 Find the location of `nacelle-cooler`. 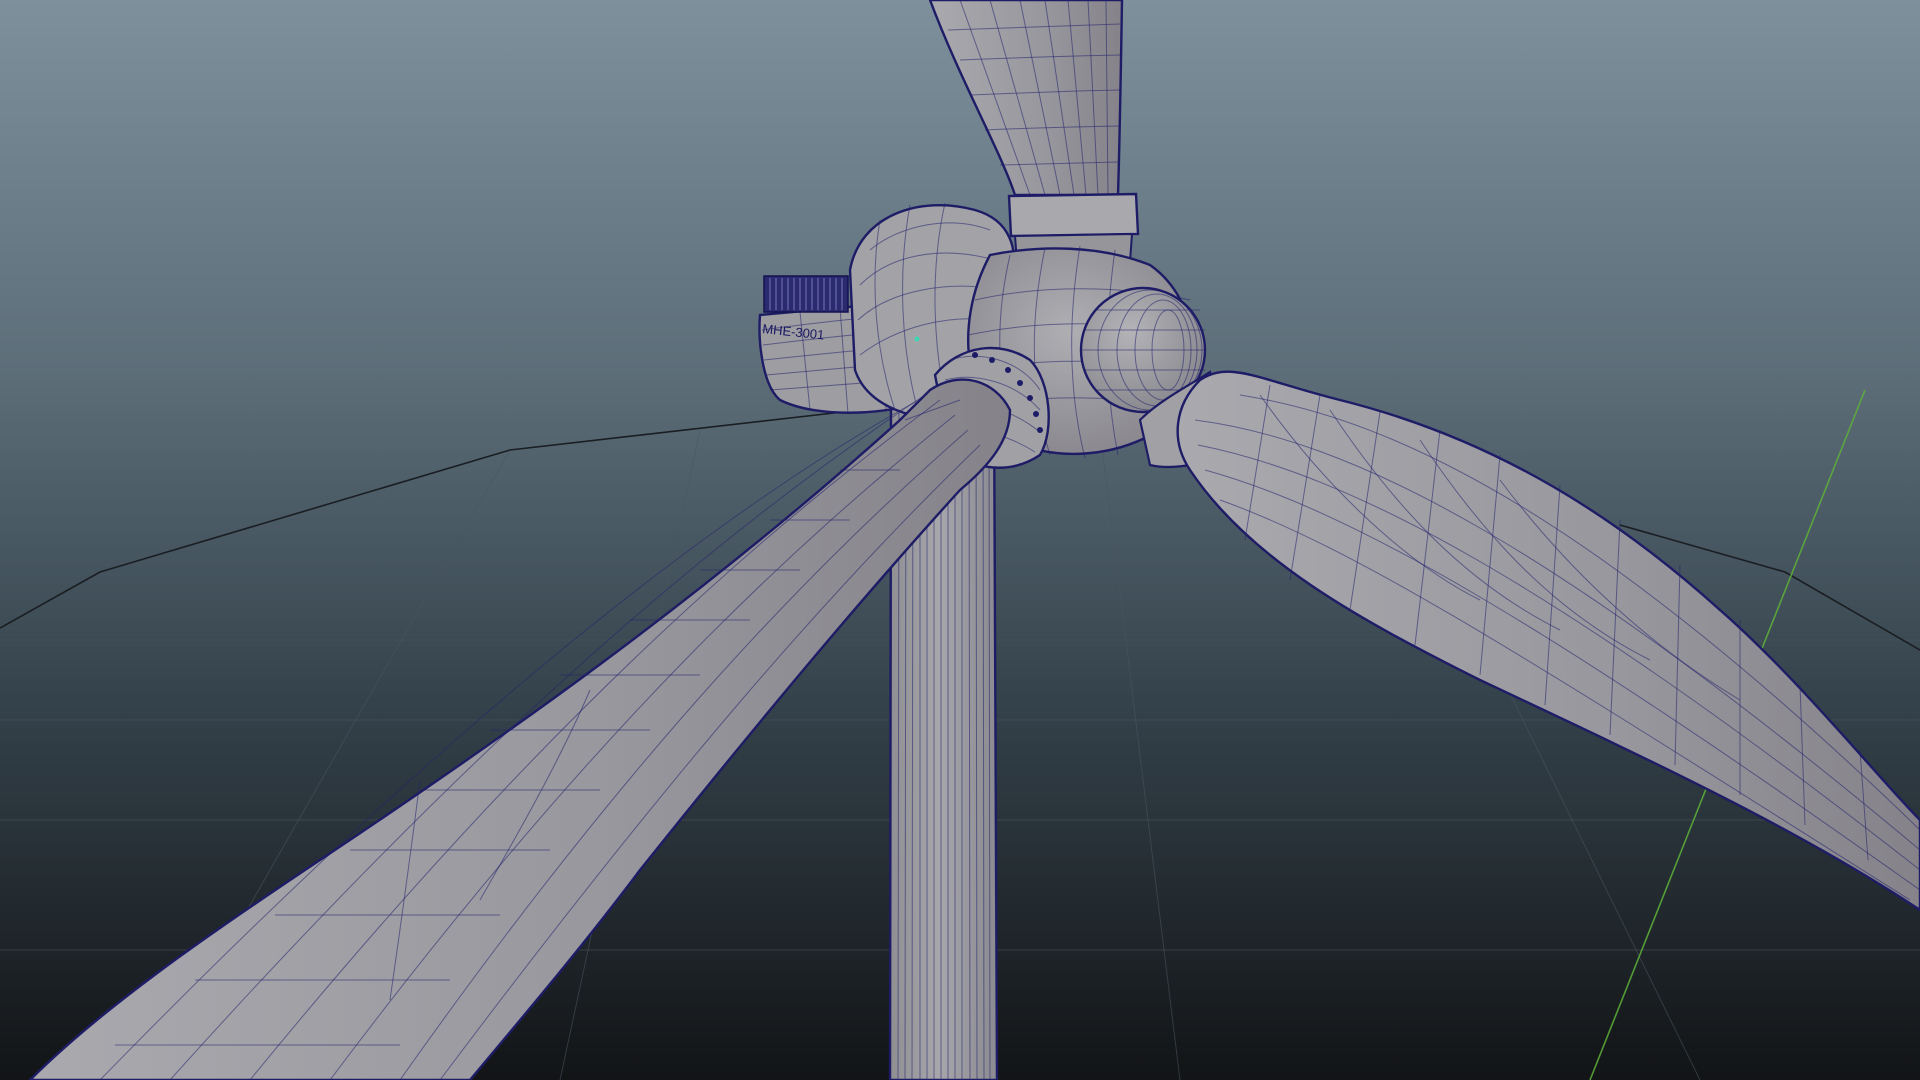

nacelle-cooler is located at coordinates (806, 294).